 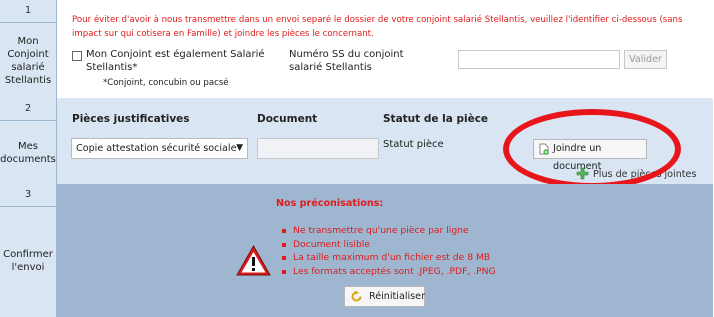 I want to click on section-1-number: 1, so click(x=28, y=11).